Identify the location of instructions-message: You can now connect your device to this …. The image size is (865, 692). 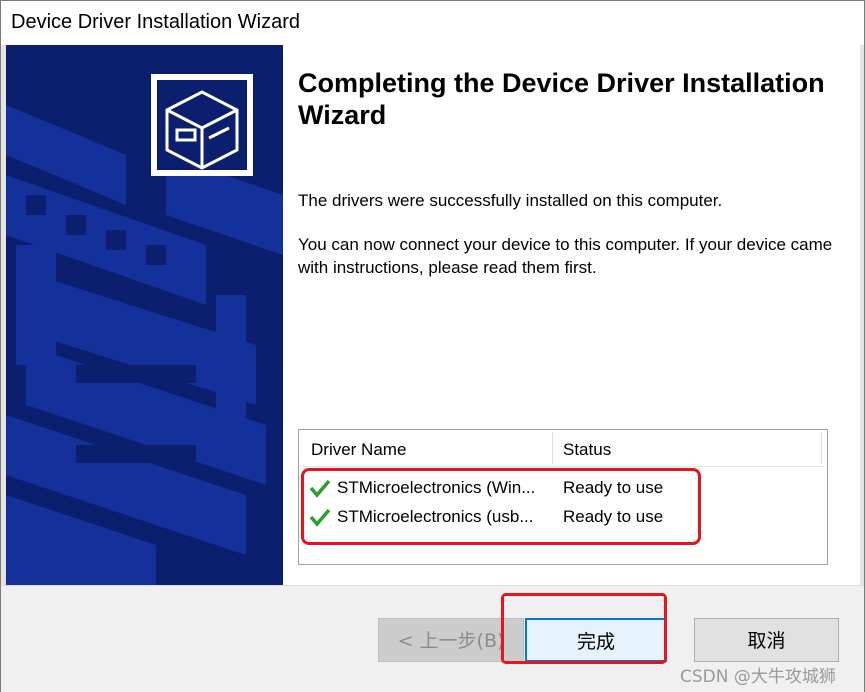
(565, 256).